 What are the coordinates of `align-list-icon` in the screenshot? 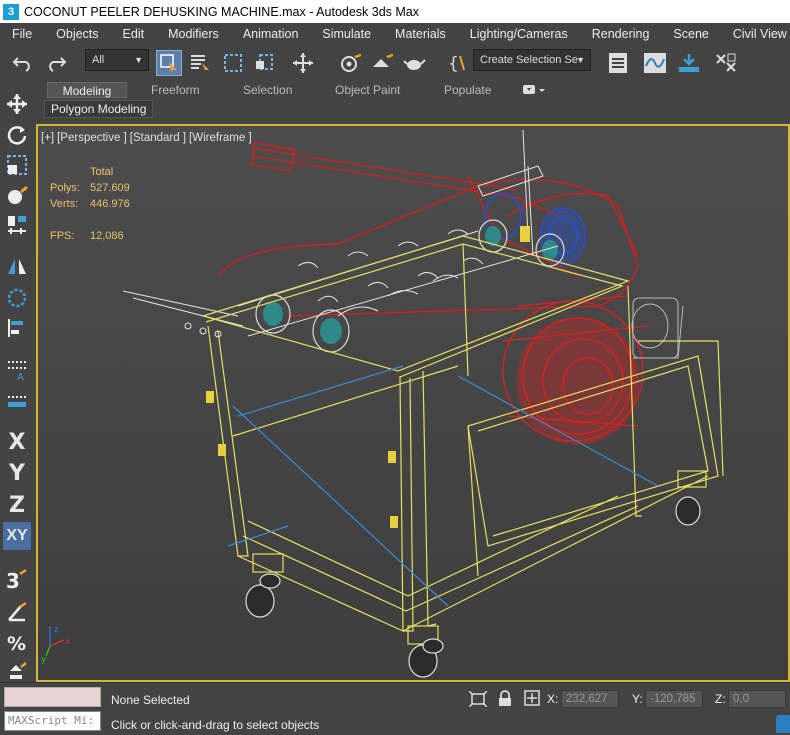 It's located at (17, 328).